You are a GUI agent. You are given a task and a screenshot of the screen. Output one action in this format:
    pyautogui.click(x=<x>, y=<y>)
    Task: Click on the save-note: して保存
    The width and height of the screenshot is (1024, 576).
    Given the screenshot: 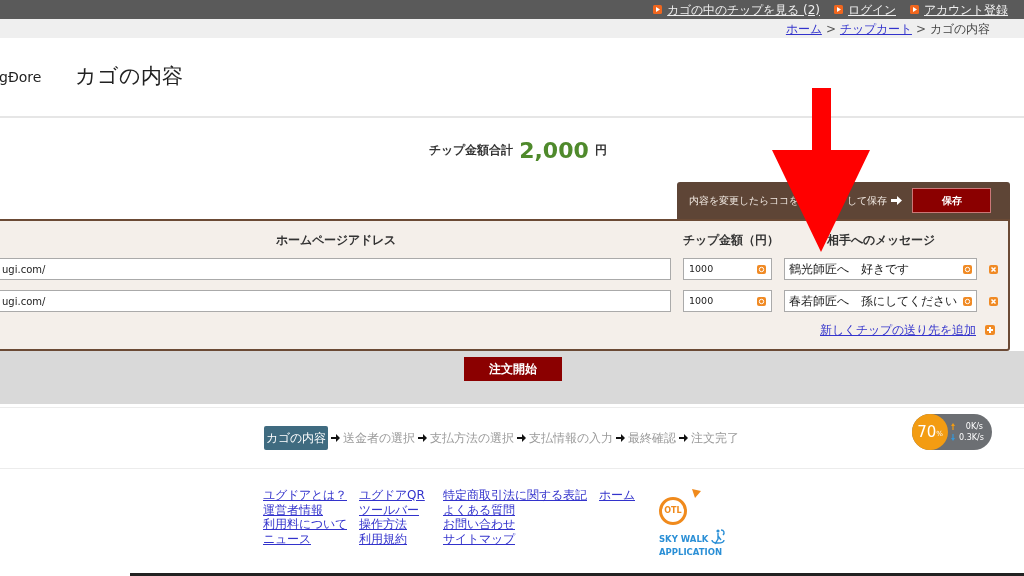 What is the action you would take?
    pyautogui.click(x=867, y=201)
    